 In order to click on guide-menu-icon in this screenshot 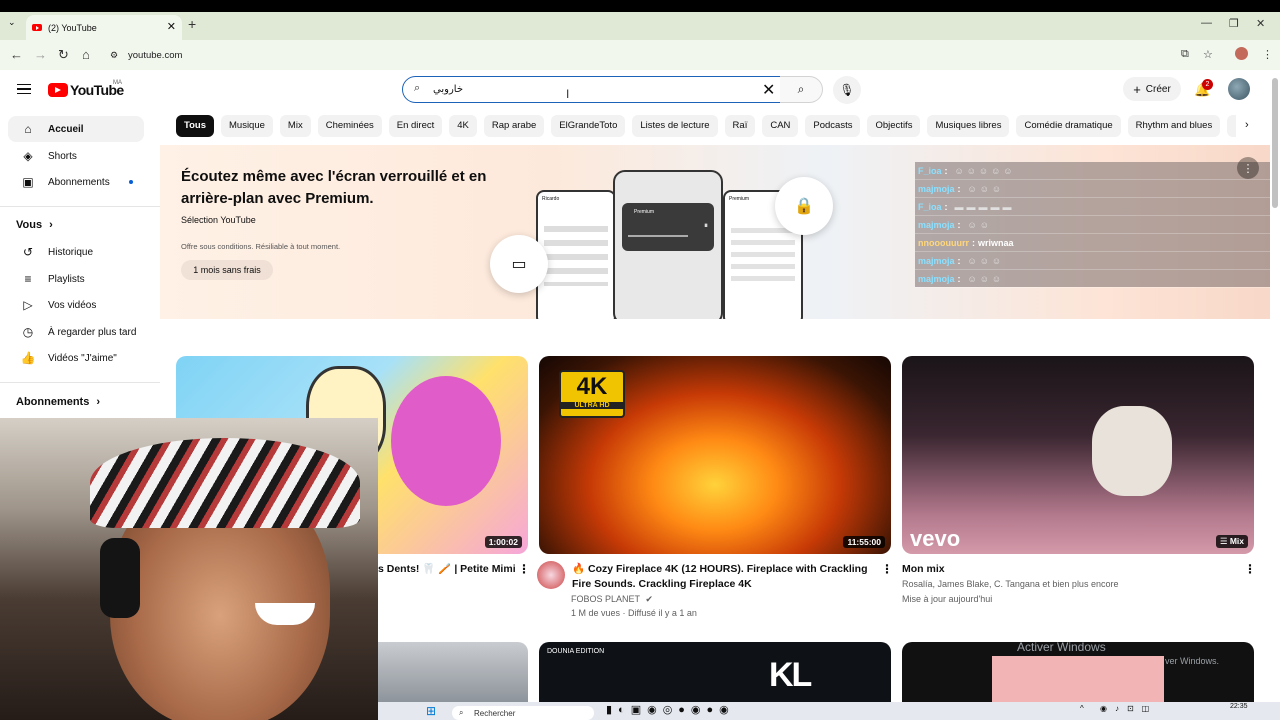, I will do `click(24, 89)`.